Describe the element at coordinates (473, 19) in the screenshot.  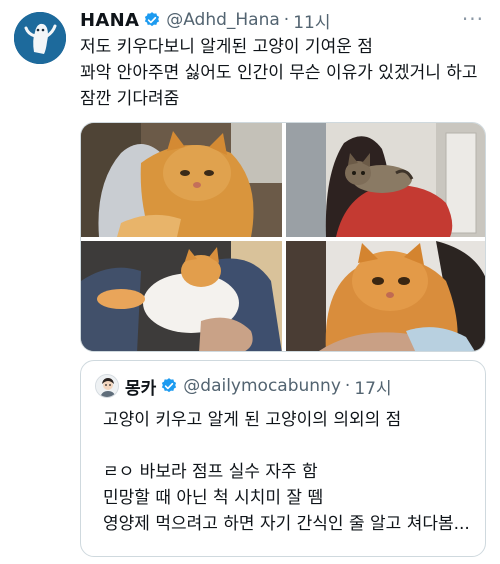
I see `more-options-icon: ···` at that location.